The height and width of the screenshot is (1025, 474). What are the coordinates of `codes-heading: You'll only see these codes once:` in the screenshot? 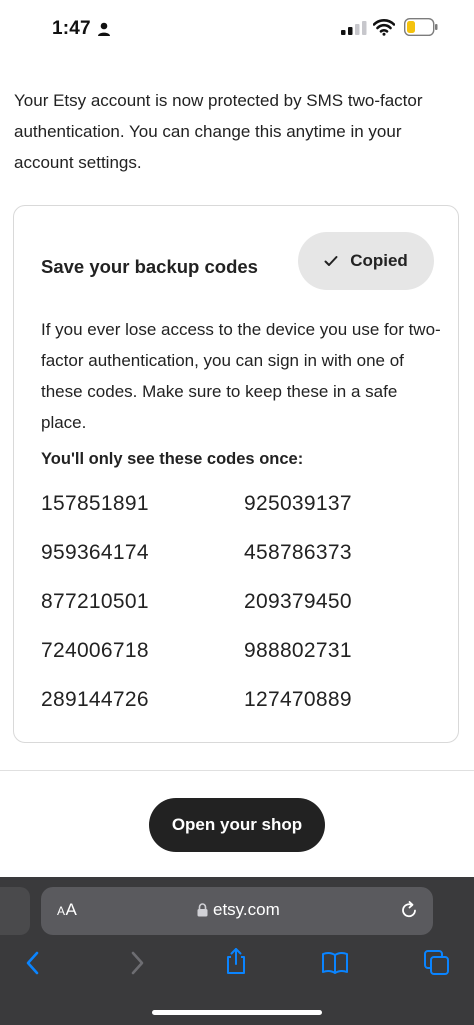 It's located at (172, 459).